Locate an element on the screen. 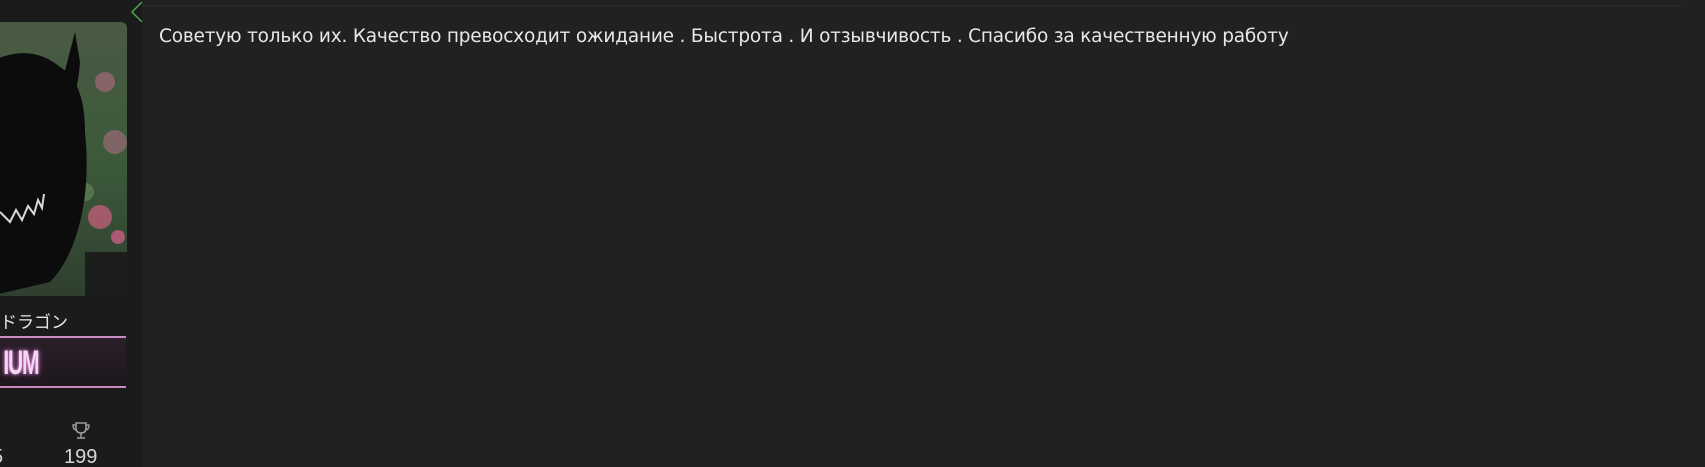  rank-banner-text: IUM is located at coordinates (21, 363).